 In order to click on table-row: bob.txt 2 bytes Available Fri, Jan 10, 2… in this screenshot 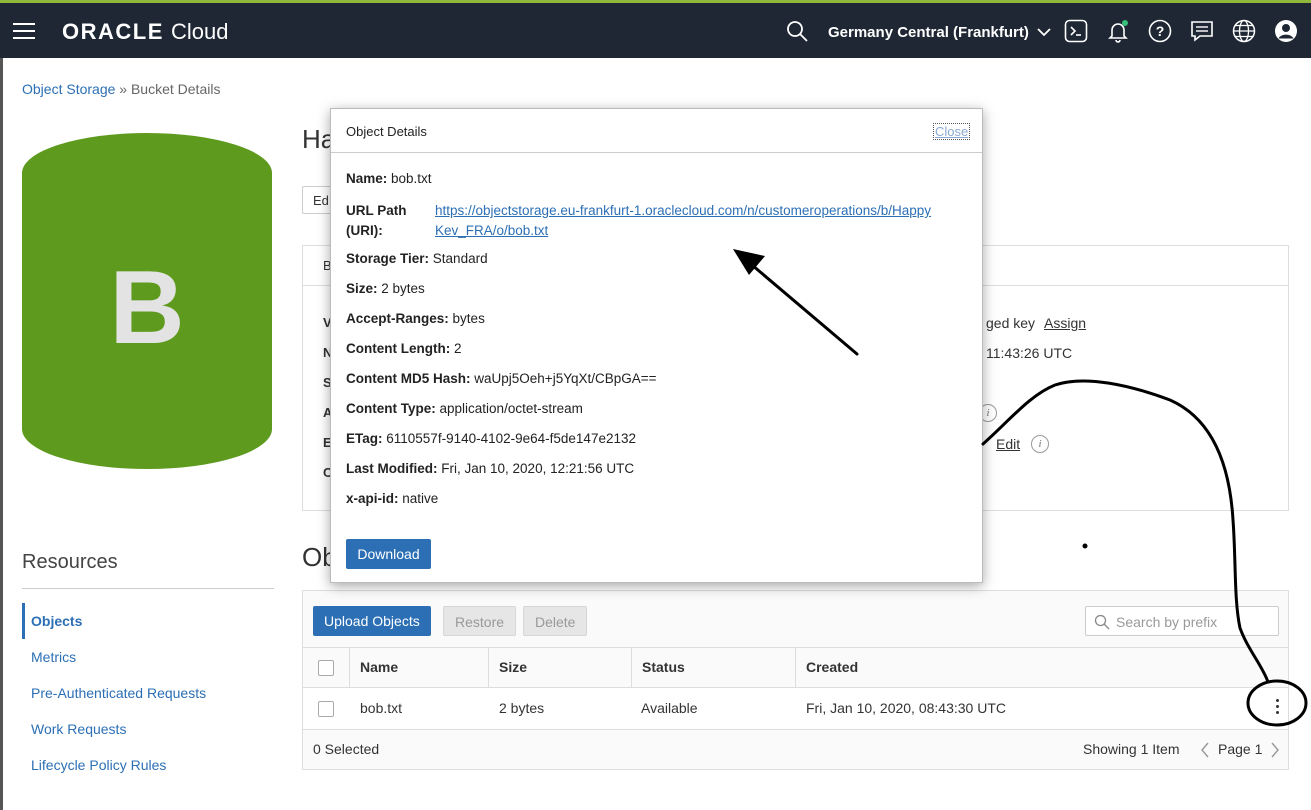, I will do `click(795, 709)`.